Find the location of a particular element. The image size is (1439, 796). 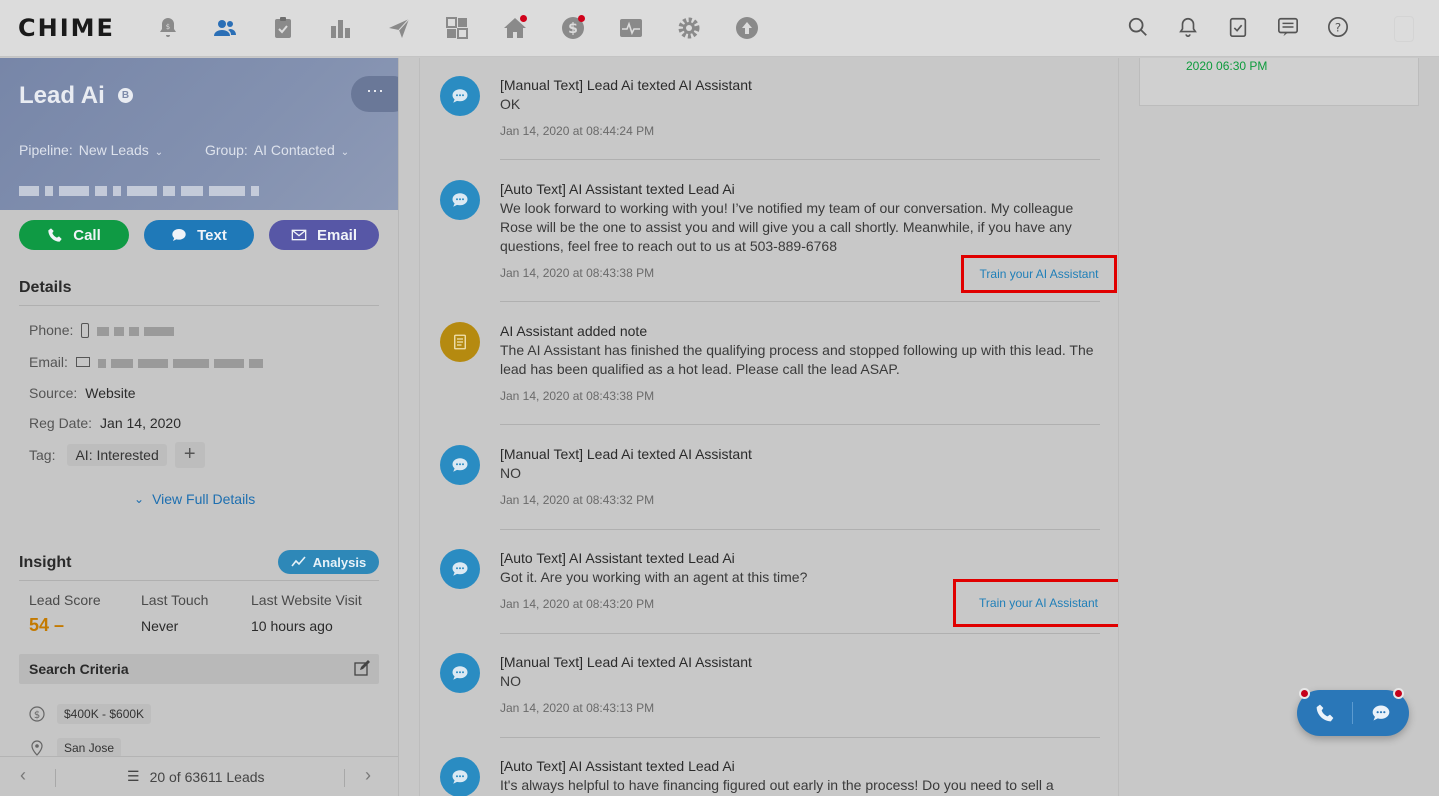

last-website-visit-label: Last Website Visit is located at coordinates (306, 600).